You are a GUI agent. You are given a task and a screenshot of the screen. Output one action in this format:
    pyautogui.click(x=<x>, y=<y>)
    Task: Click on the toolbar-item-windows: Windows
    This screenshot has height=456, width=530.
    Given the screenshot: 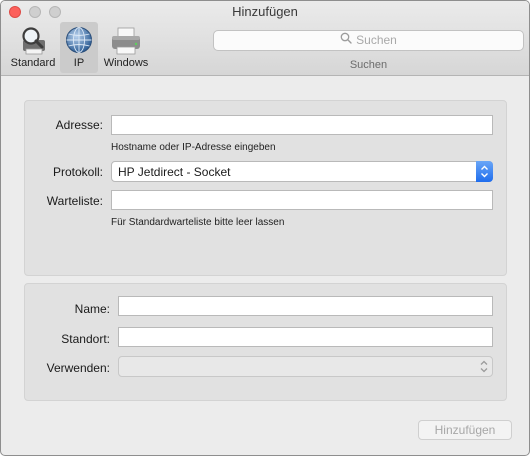 What is the action you would take?
    pyautogui.click(x=126, y=47)
    